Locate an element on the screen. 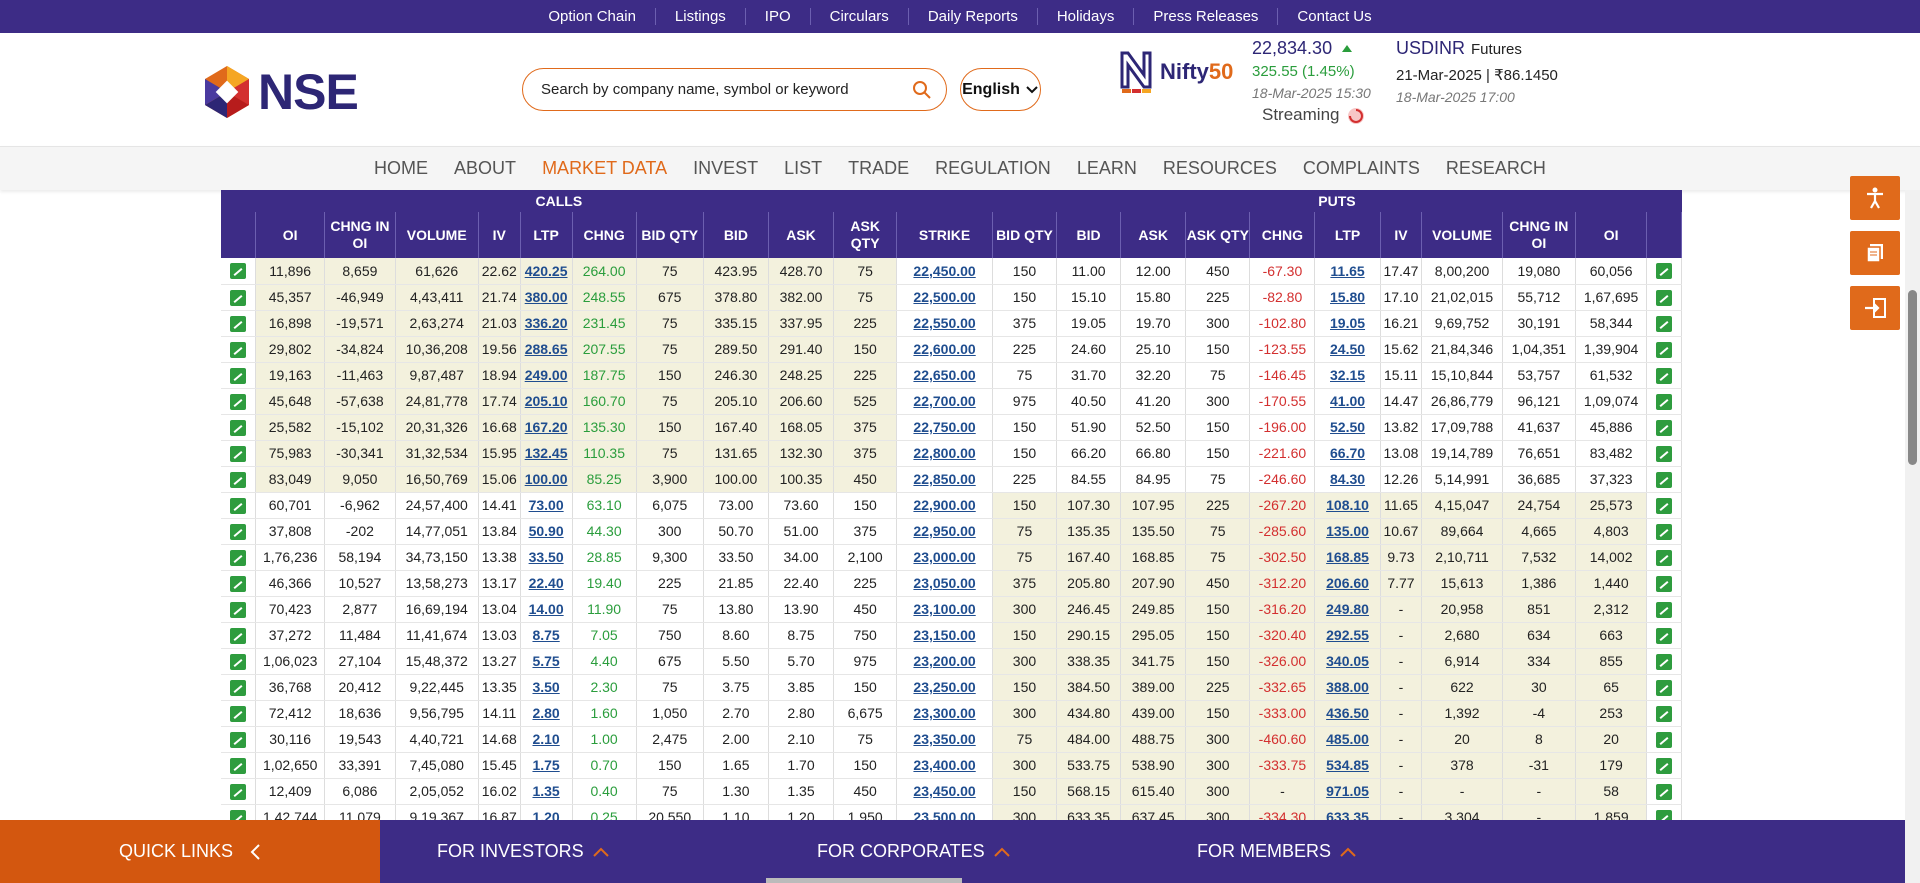 Image resolution: width=1920 pixels, height=883 pixels. cell-ltp: 206.60 is located at coordinates (1347, 583).